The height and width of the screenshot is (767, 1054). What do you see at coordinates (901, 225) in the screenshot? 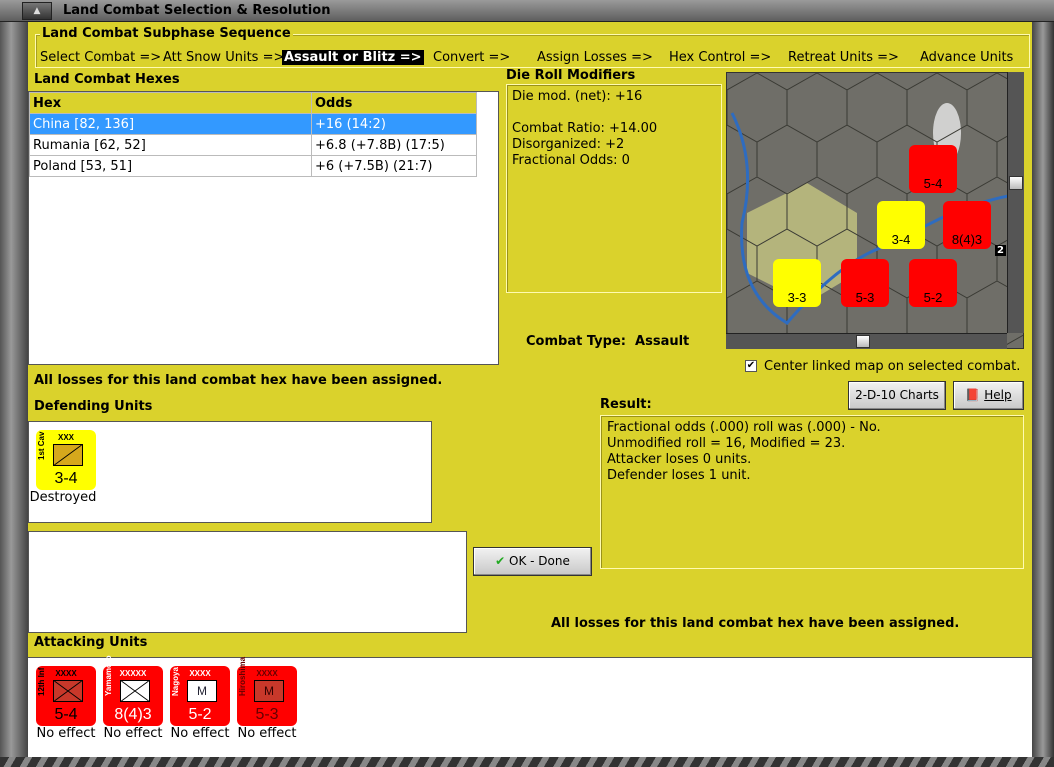
I see `map-counter-1st-cav: 3-4` at bounding box center [901, 225].